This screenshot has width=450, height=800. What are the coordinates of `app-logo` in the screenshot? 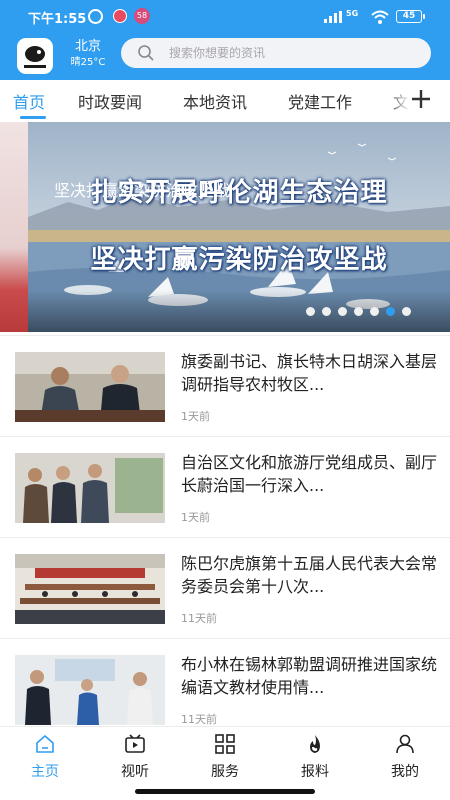 It's located at (35, 56).